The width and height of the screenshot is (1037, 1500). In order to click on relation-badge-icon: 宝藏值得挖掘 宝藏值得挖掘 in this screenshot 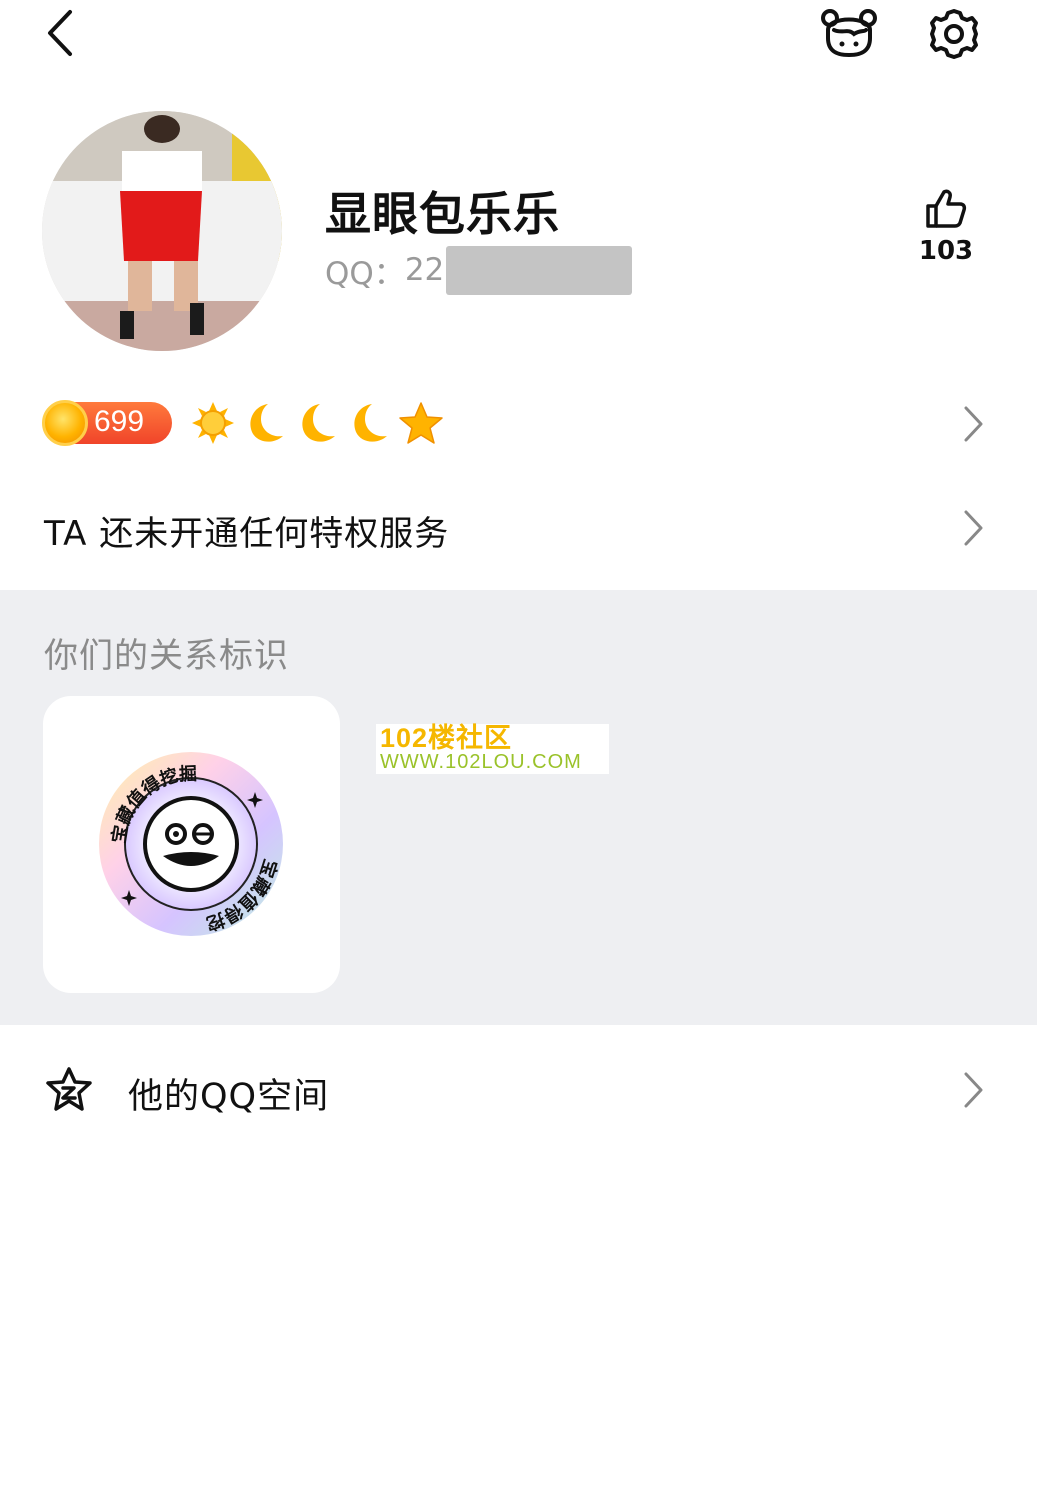, I will do `click(189, 842)`.